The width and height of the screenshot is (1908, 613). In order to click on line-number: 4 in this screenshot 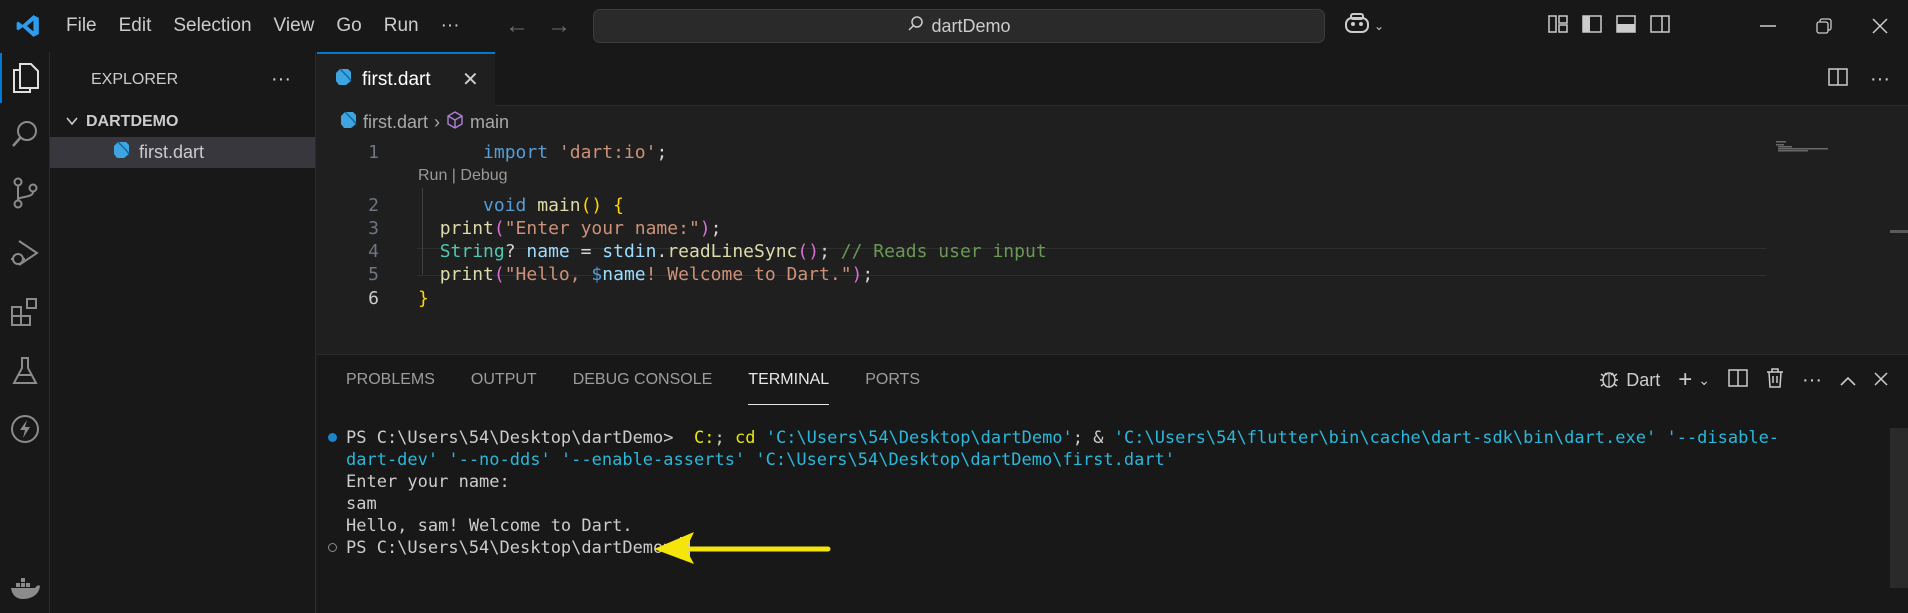, I will do `click(373, 251)`.